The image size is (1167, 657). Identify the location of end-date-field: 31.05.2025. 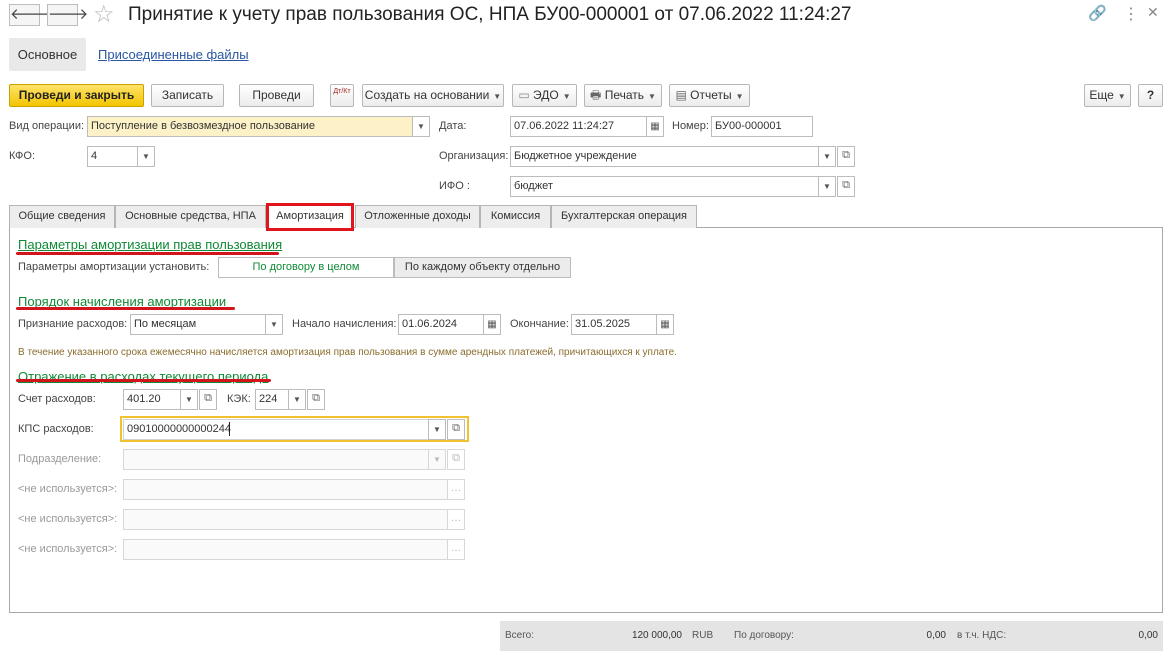
(614, 324).